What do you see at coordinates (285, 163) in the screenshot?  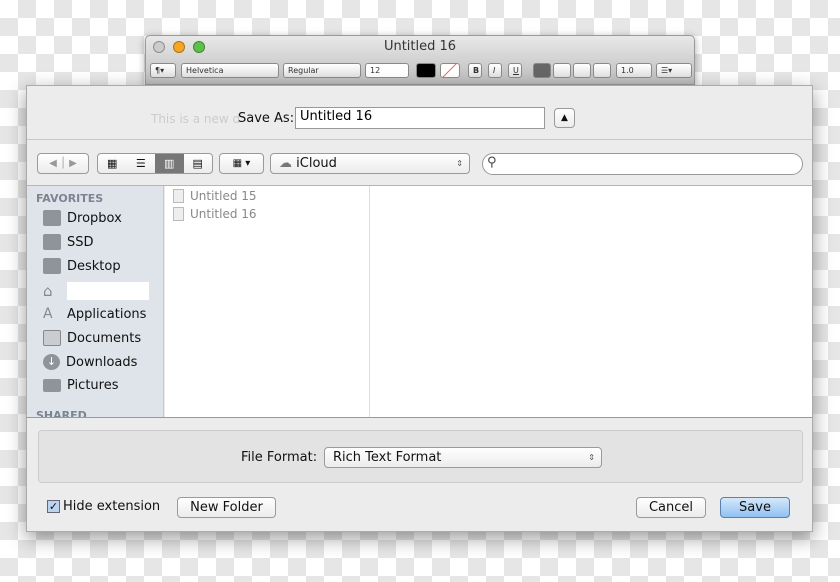 I see `cloud-icon: ☁` at bounding box center [285, 163].